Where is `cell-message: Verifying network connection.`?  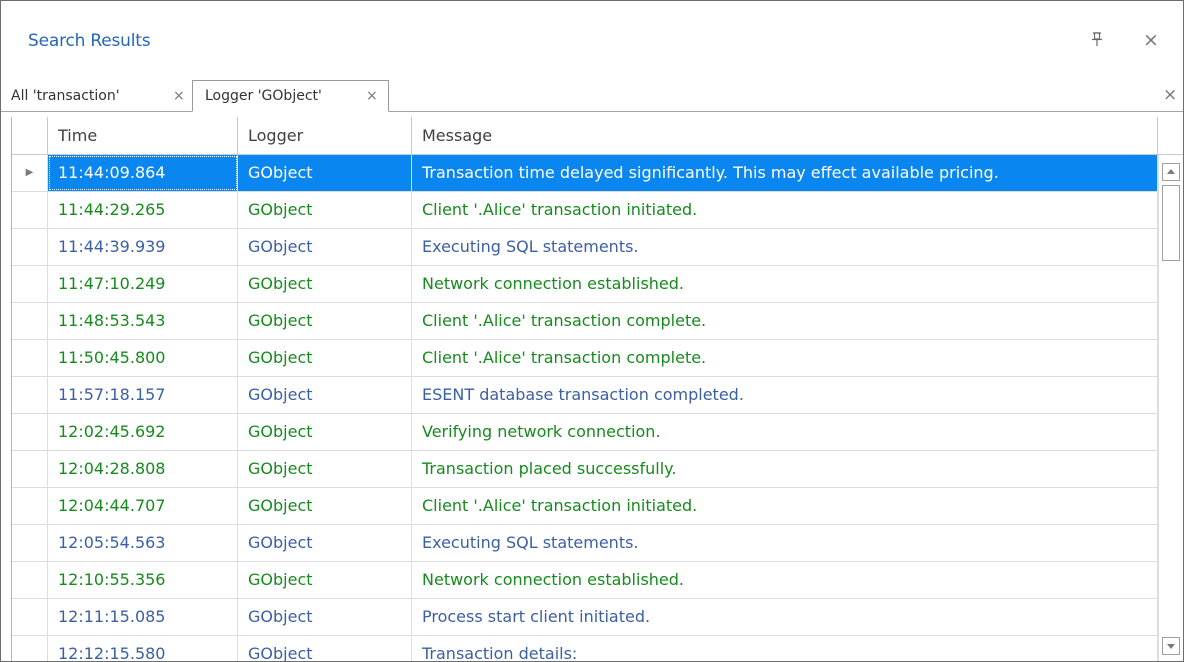
cell-message: Verifying network connection. is located at coordinates (785, 432).